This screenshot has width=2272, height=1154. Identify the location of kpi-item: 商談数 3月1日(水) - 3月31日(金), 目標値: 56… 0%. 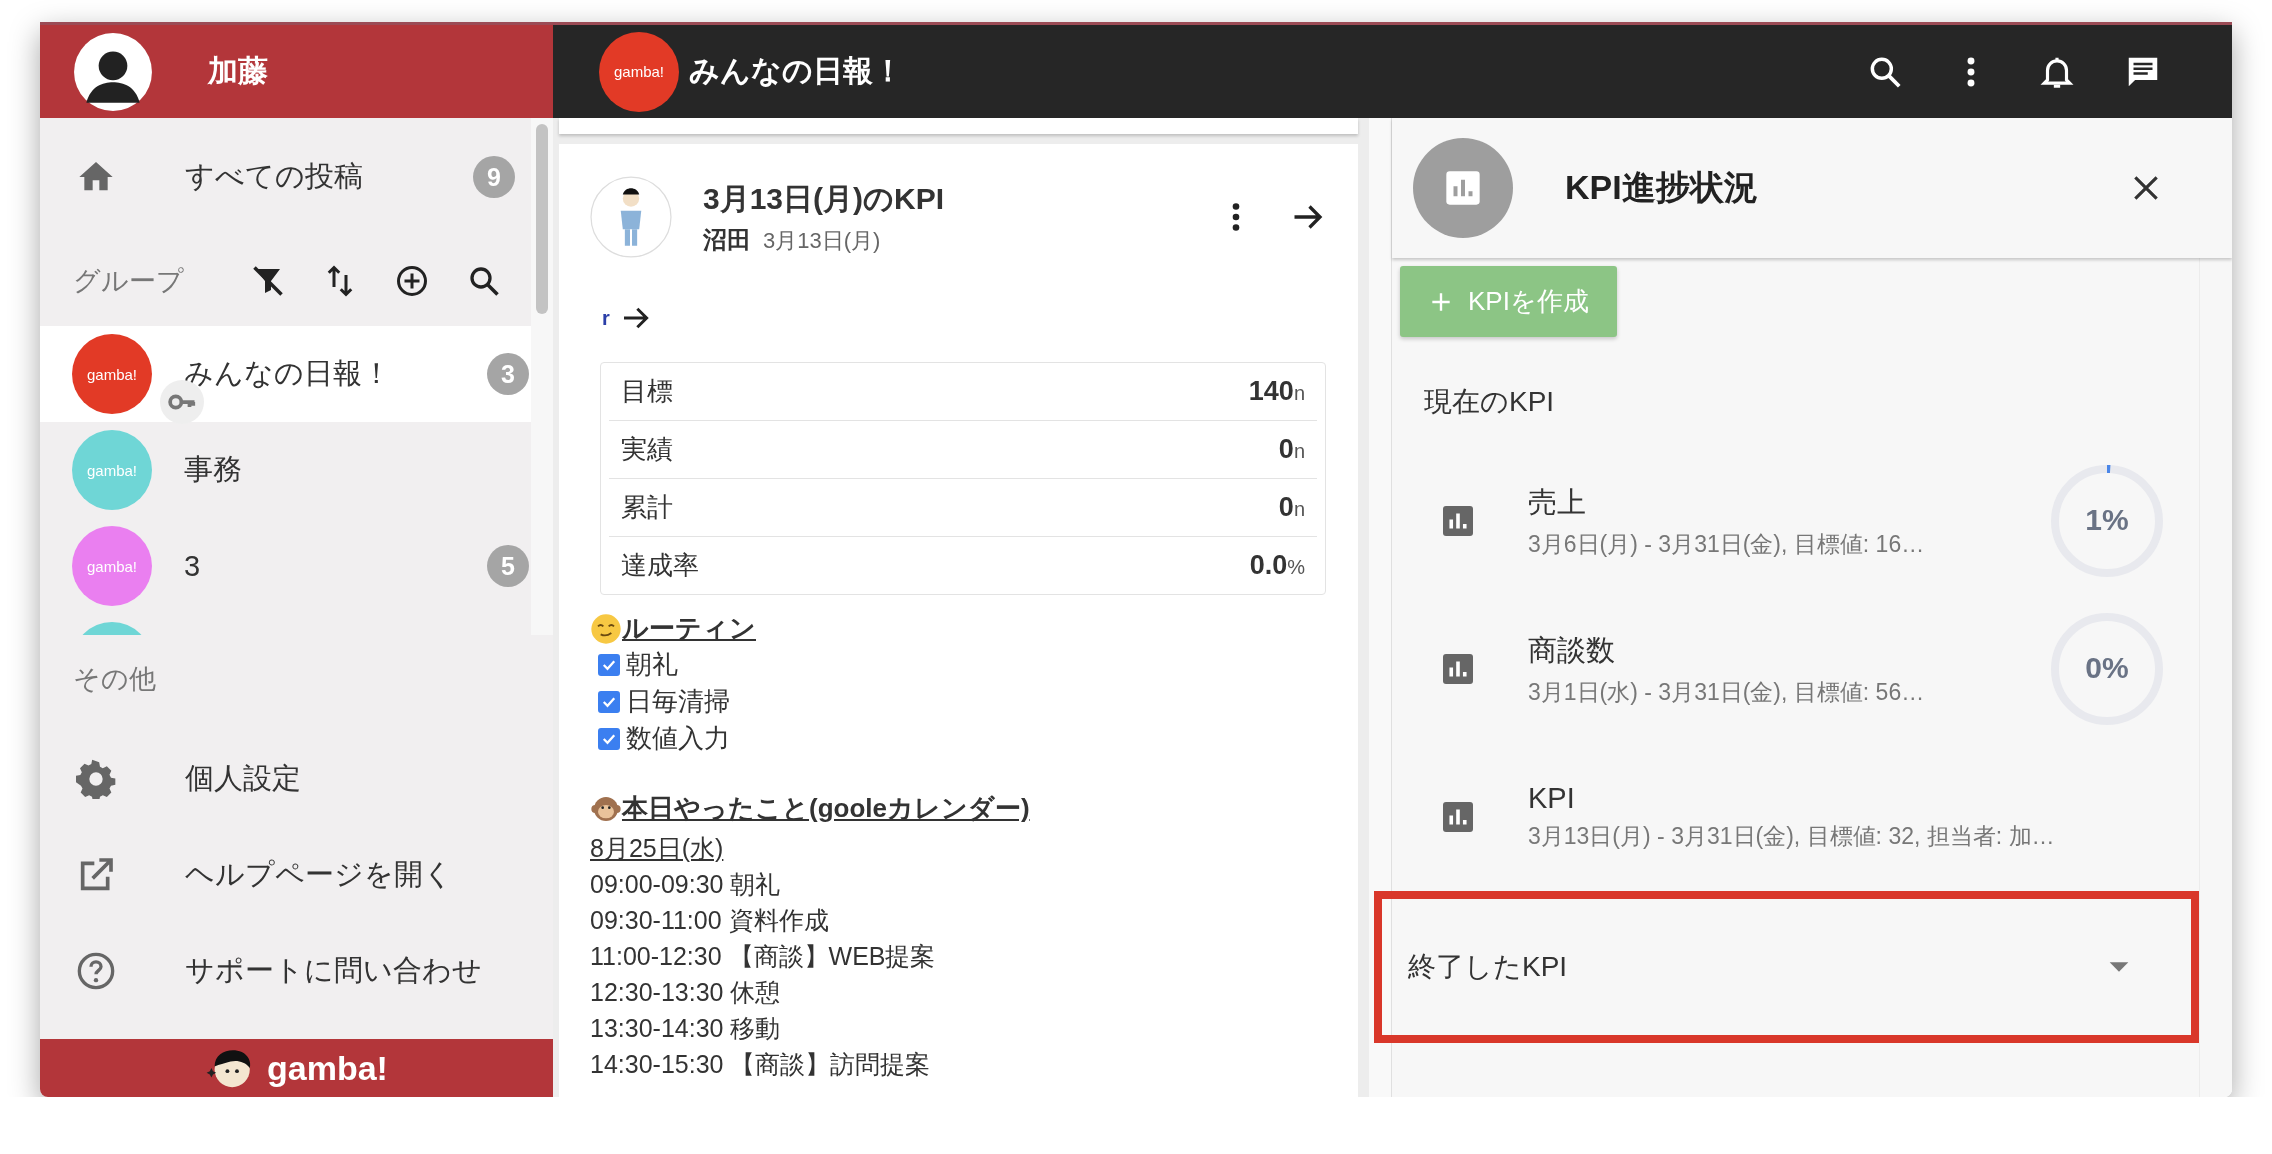
(1783, 669).